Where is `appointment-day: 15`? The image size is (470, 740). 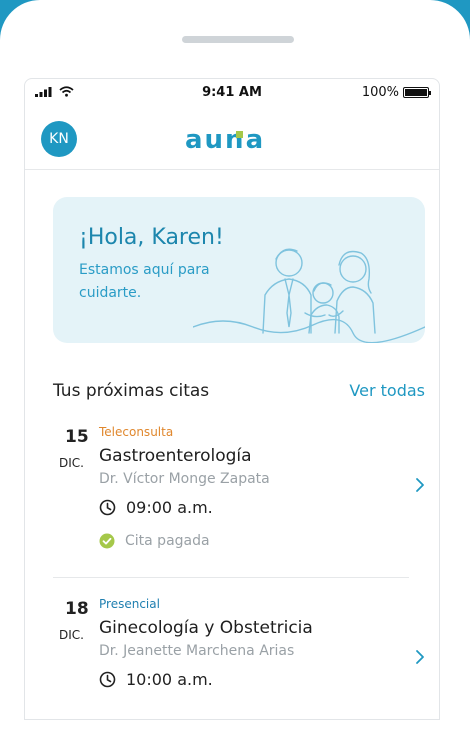 appointment-day: 15 is located at coordinates (77, 437).